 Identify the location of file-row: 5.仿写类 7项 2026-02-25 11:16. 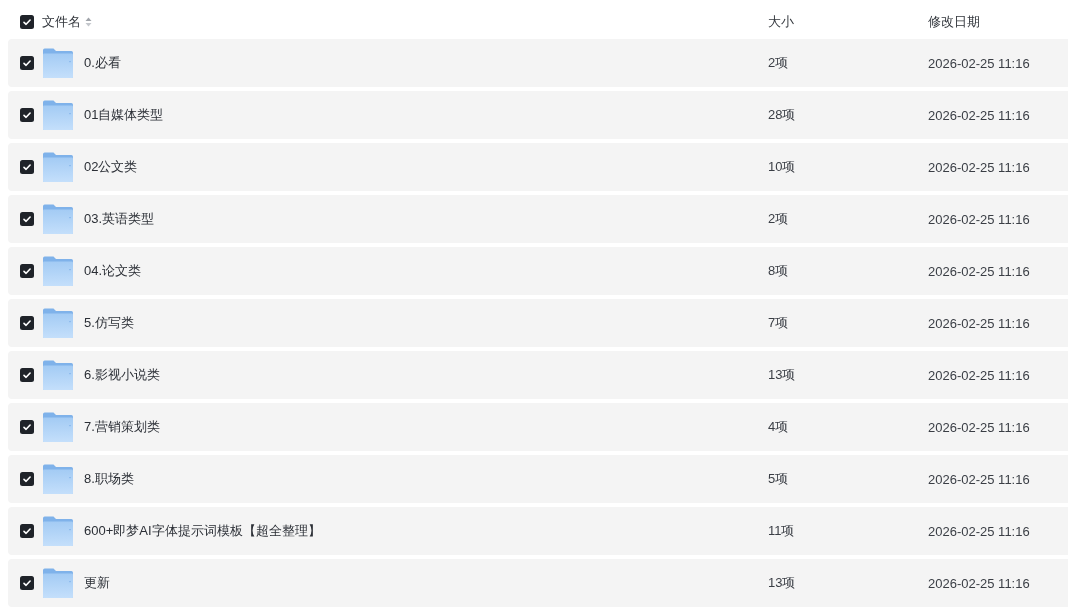
(538, 323).